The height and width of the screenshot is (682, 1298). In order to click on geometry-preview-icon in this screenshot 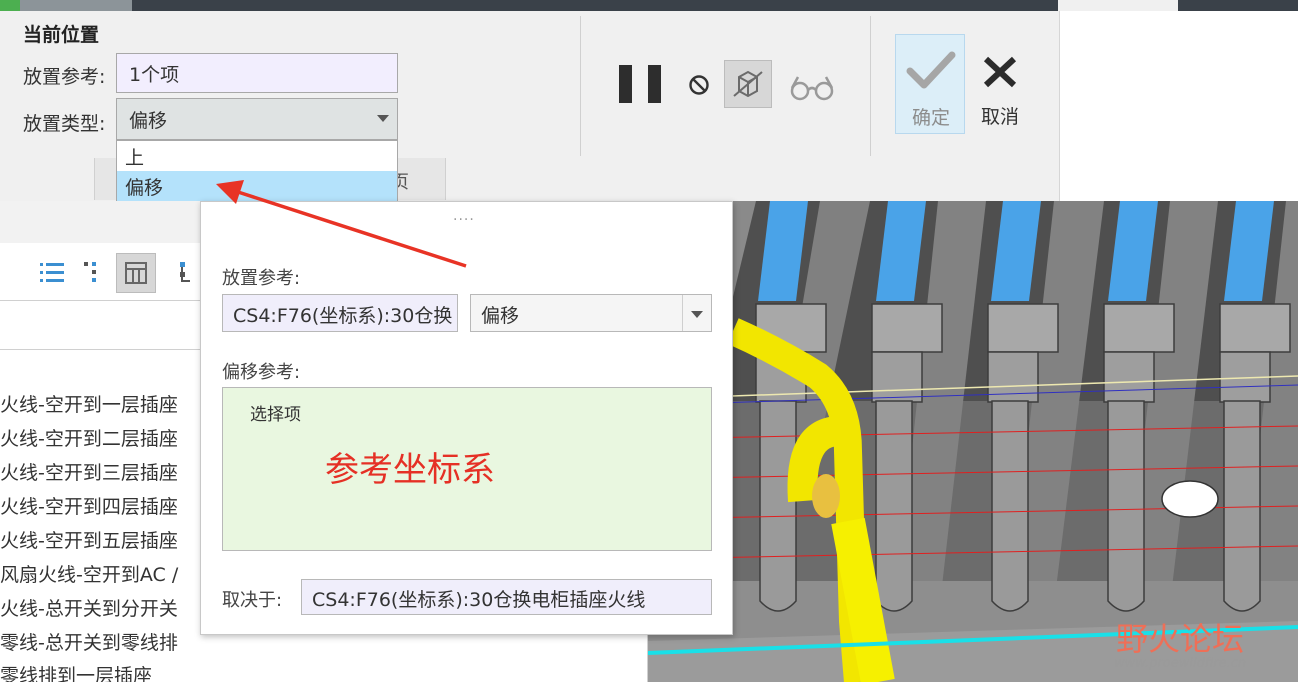, I will do `click(748, 84)`.